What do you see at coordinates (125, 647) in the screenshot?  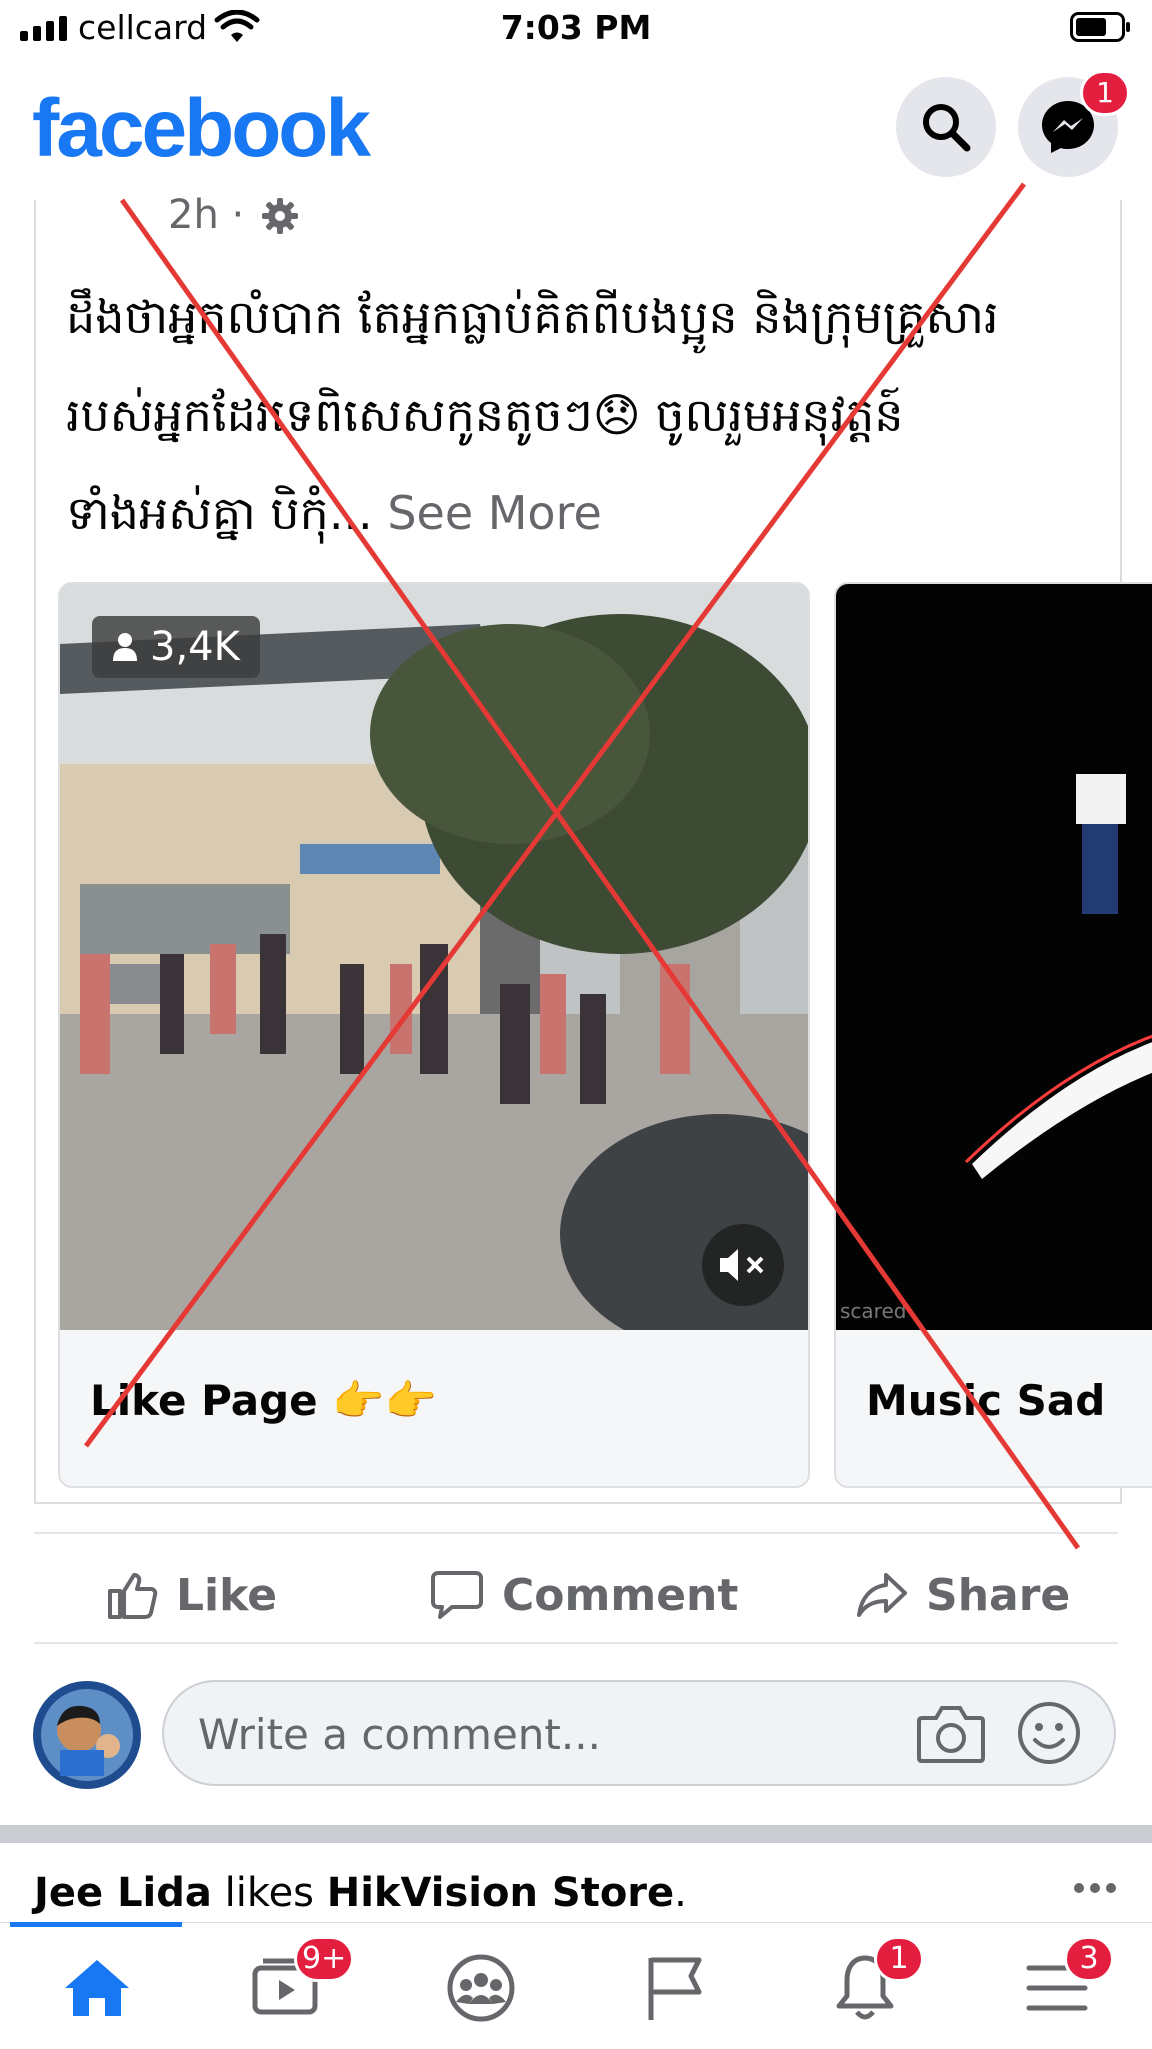 I see `person-icon` at bounding box center [125, 647].